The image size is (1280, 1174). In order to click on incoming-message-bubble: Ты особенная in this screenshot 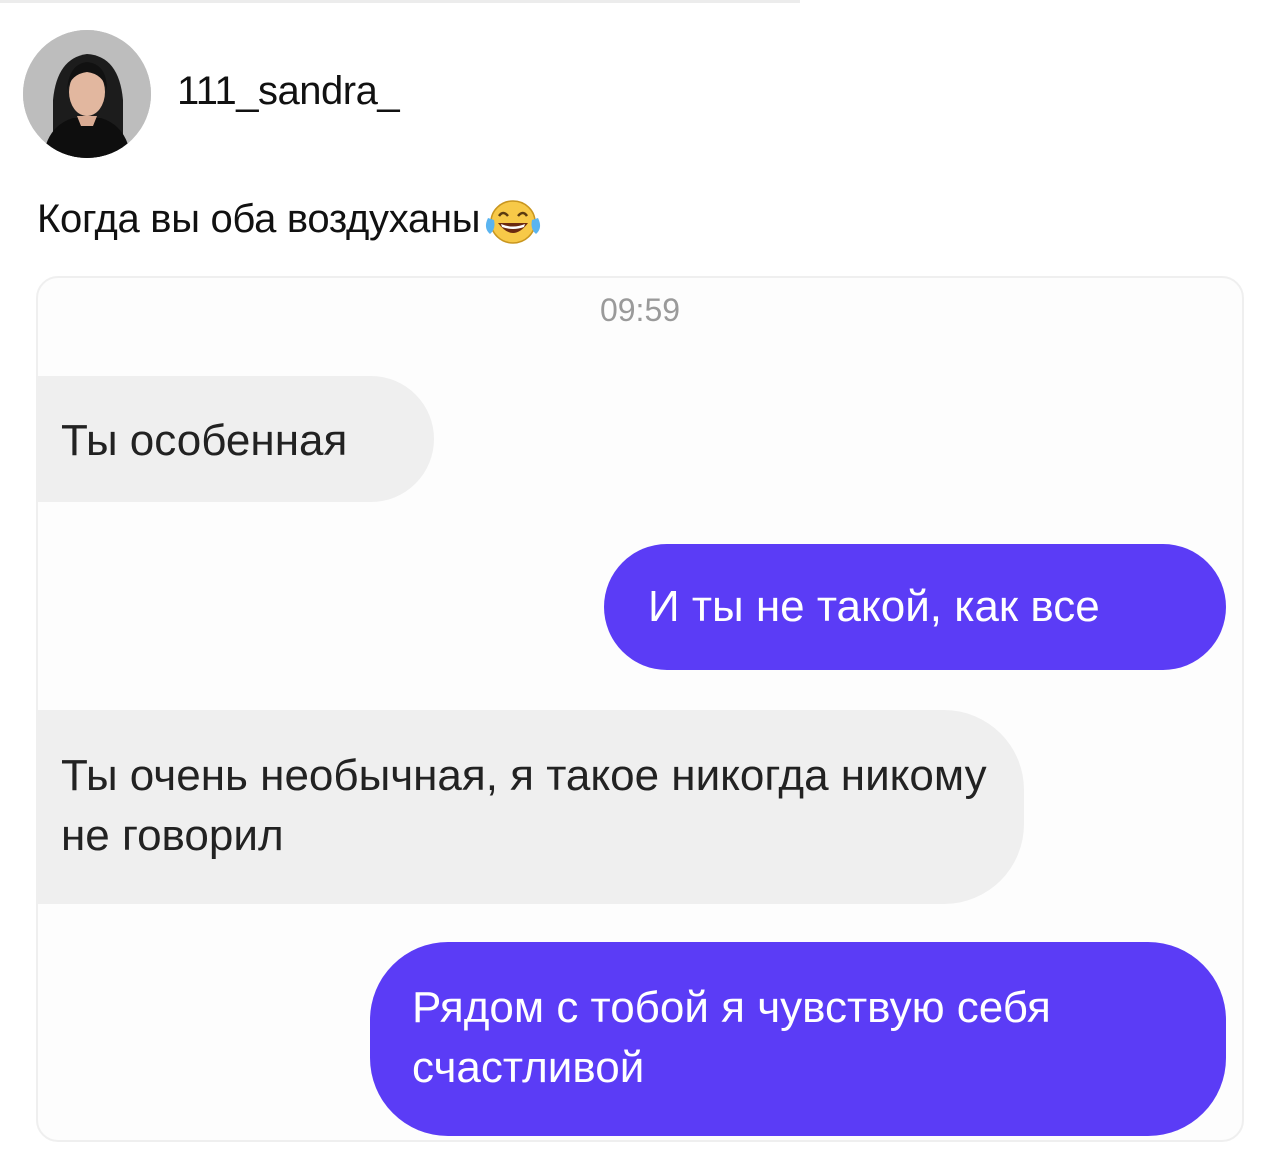, I will do `click(236, 439)`.